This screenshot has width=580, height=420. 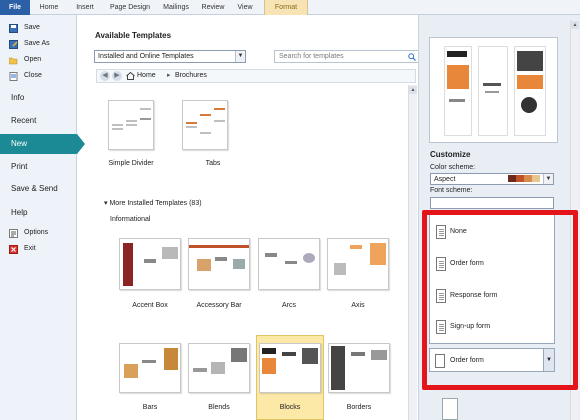 What do you see at coordinates (13, 44) in the screenshot?
I see `save-as-icon` at bounding box center [13, 44].